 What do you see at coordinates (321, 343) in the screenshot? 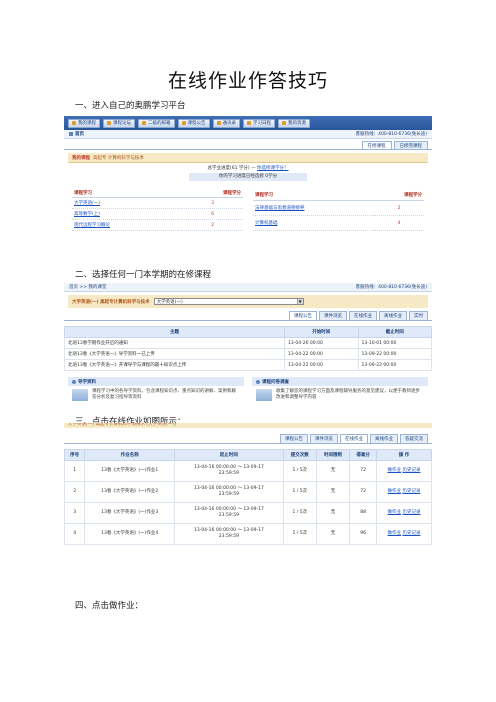
I see `start-time: 13-04-26 00:00` at bounding box center [321, 343].